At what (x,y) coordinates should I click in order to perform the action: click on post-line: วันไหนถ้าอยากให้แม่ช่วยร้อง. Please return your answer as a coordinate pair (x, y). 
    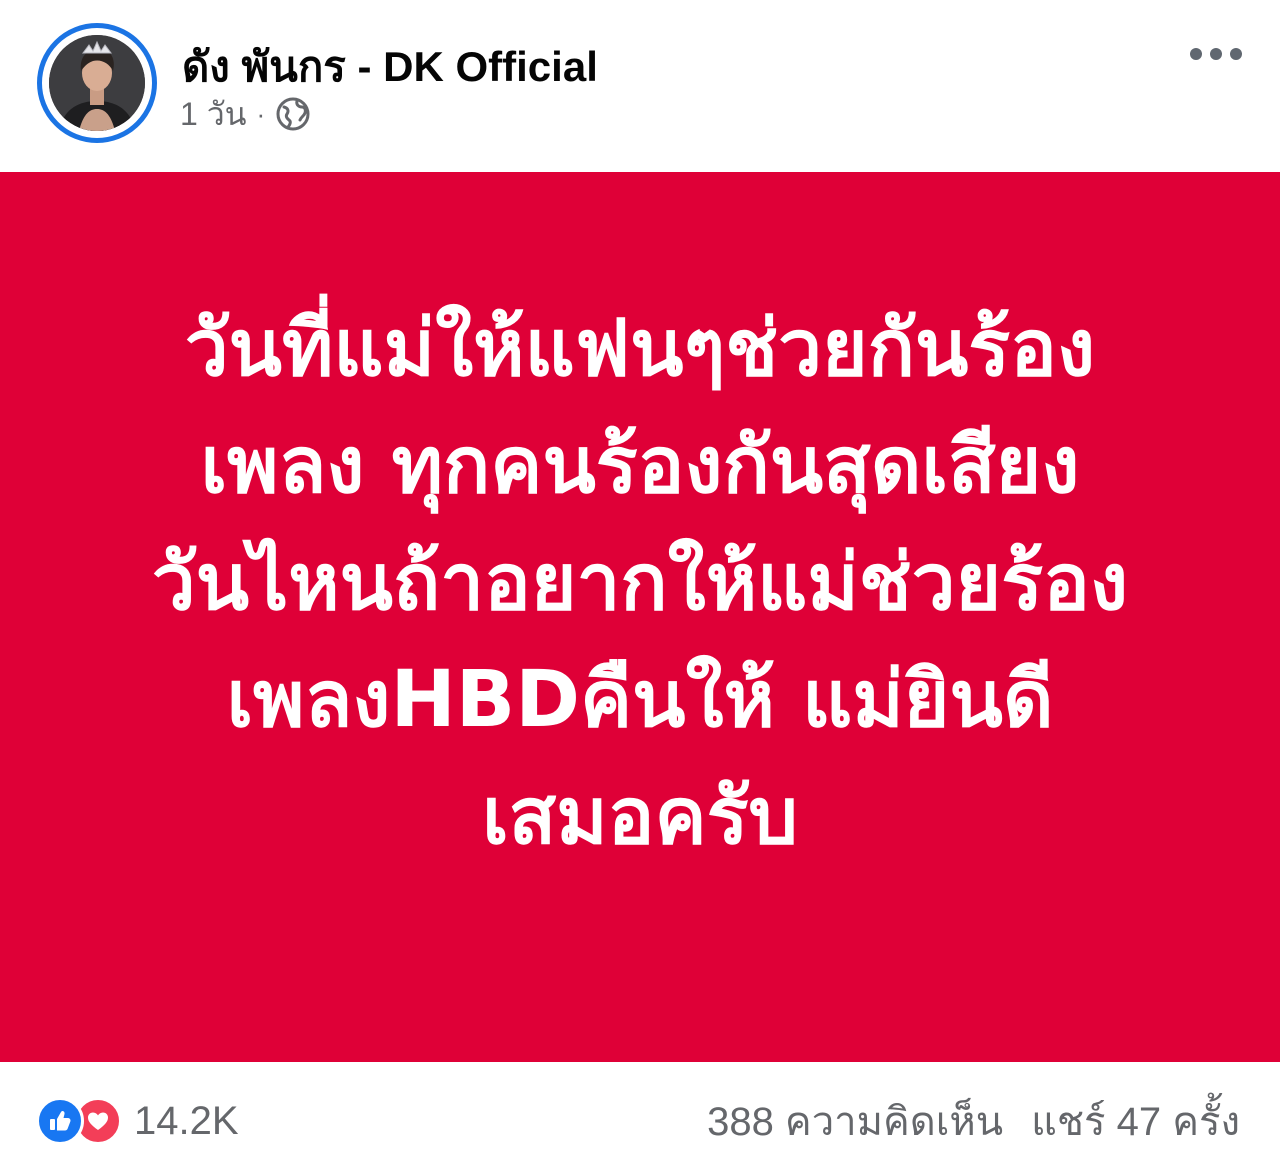
    Looking at the image, I should click on (640, 582).